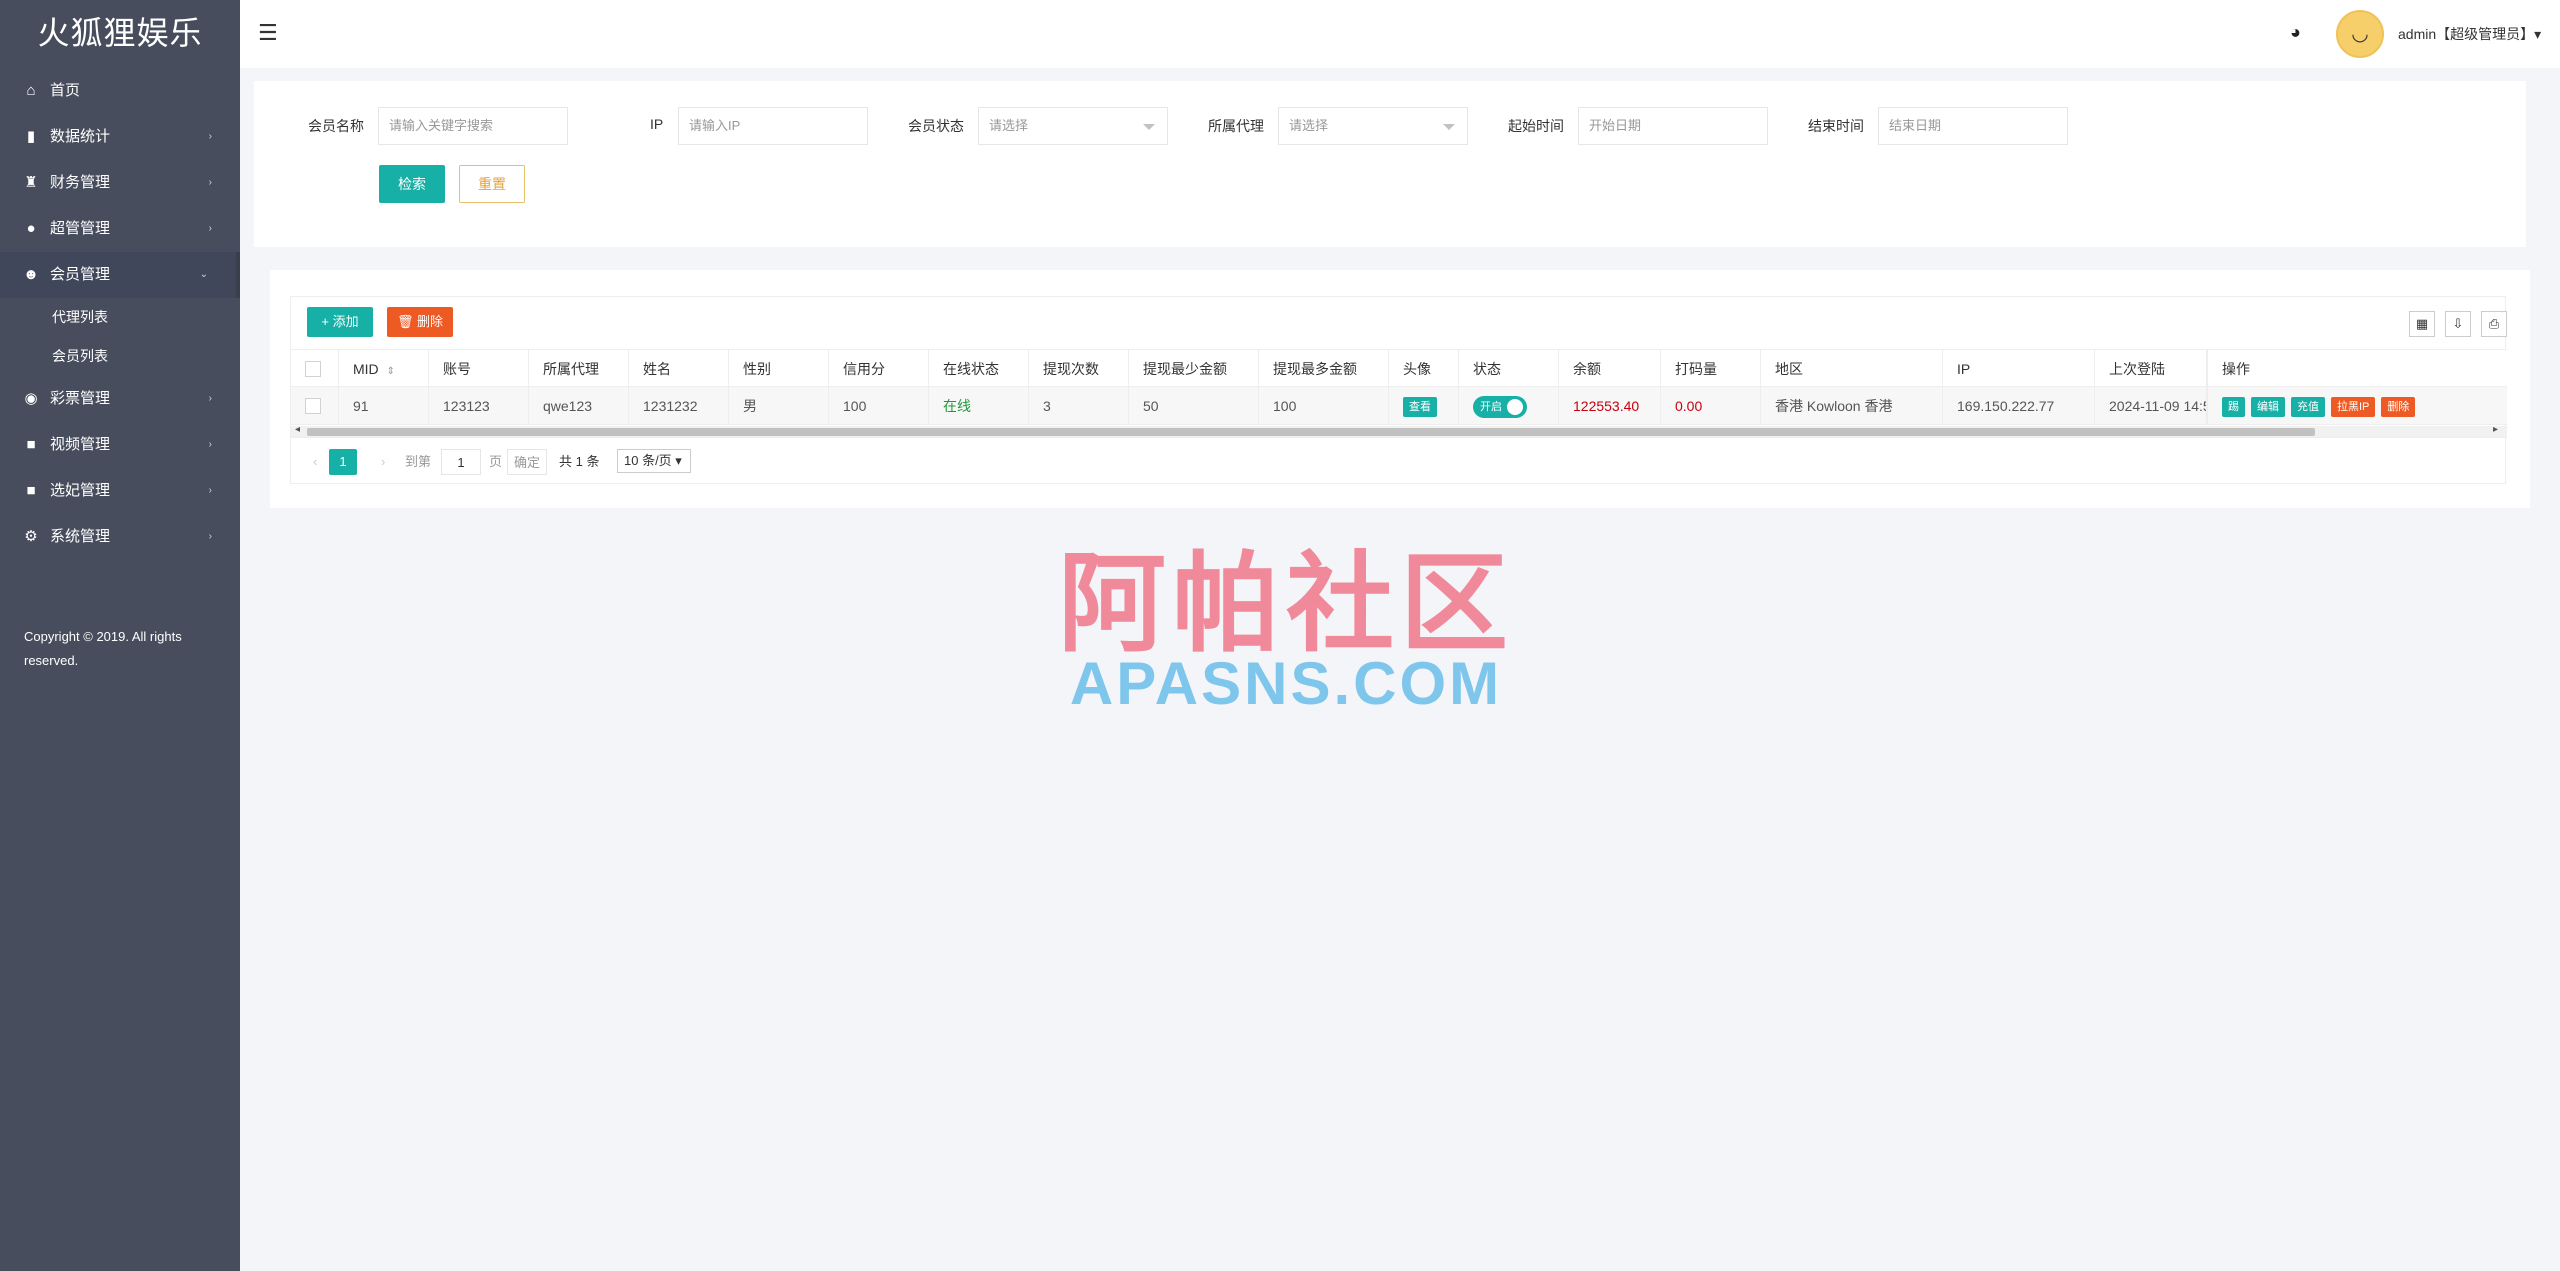  What do you see at coordinates (2019, 369) in the screenshot?
I see `col-ip: IP` at bounding box center [2019, 369].